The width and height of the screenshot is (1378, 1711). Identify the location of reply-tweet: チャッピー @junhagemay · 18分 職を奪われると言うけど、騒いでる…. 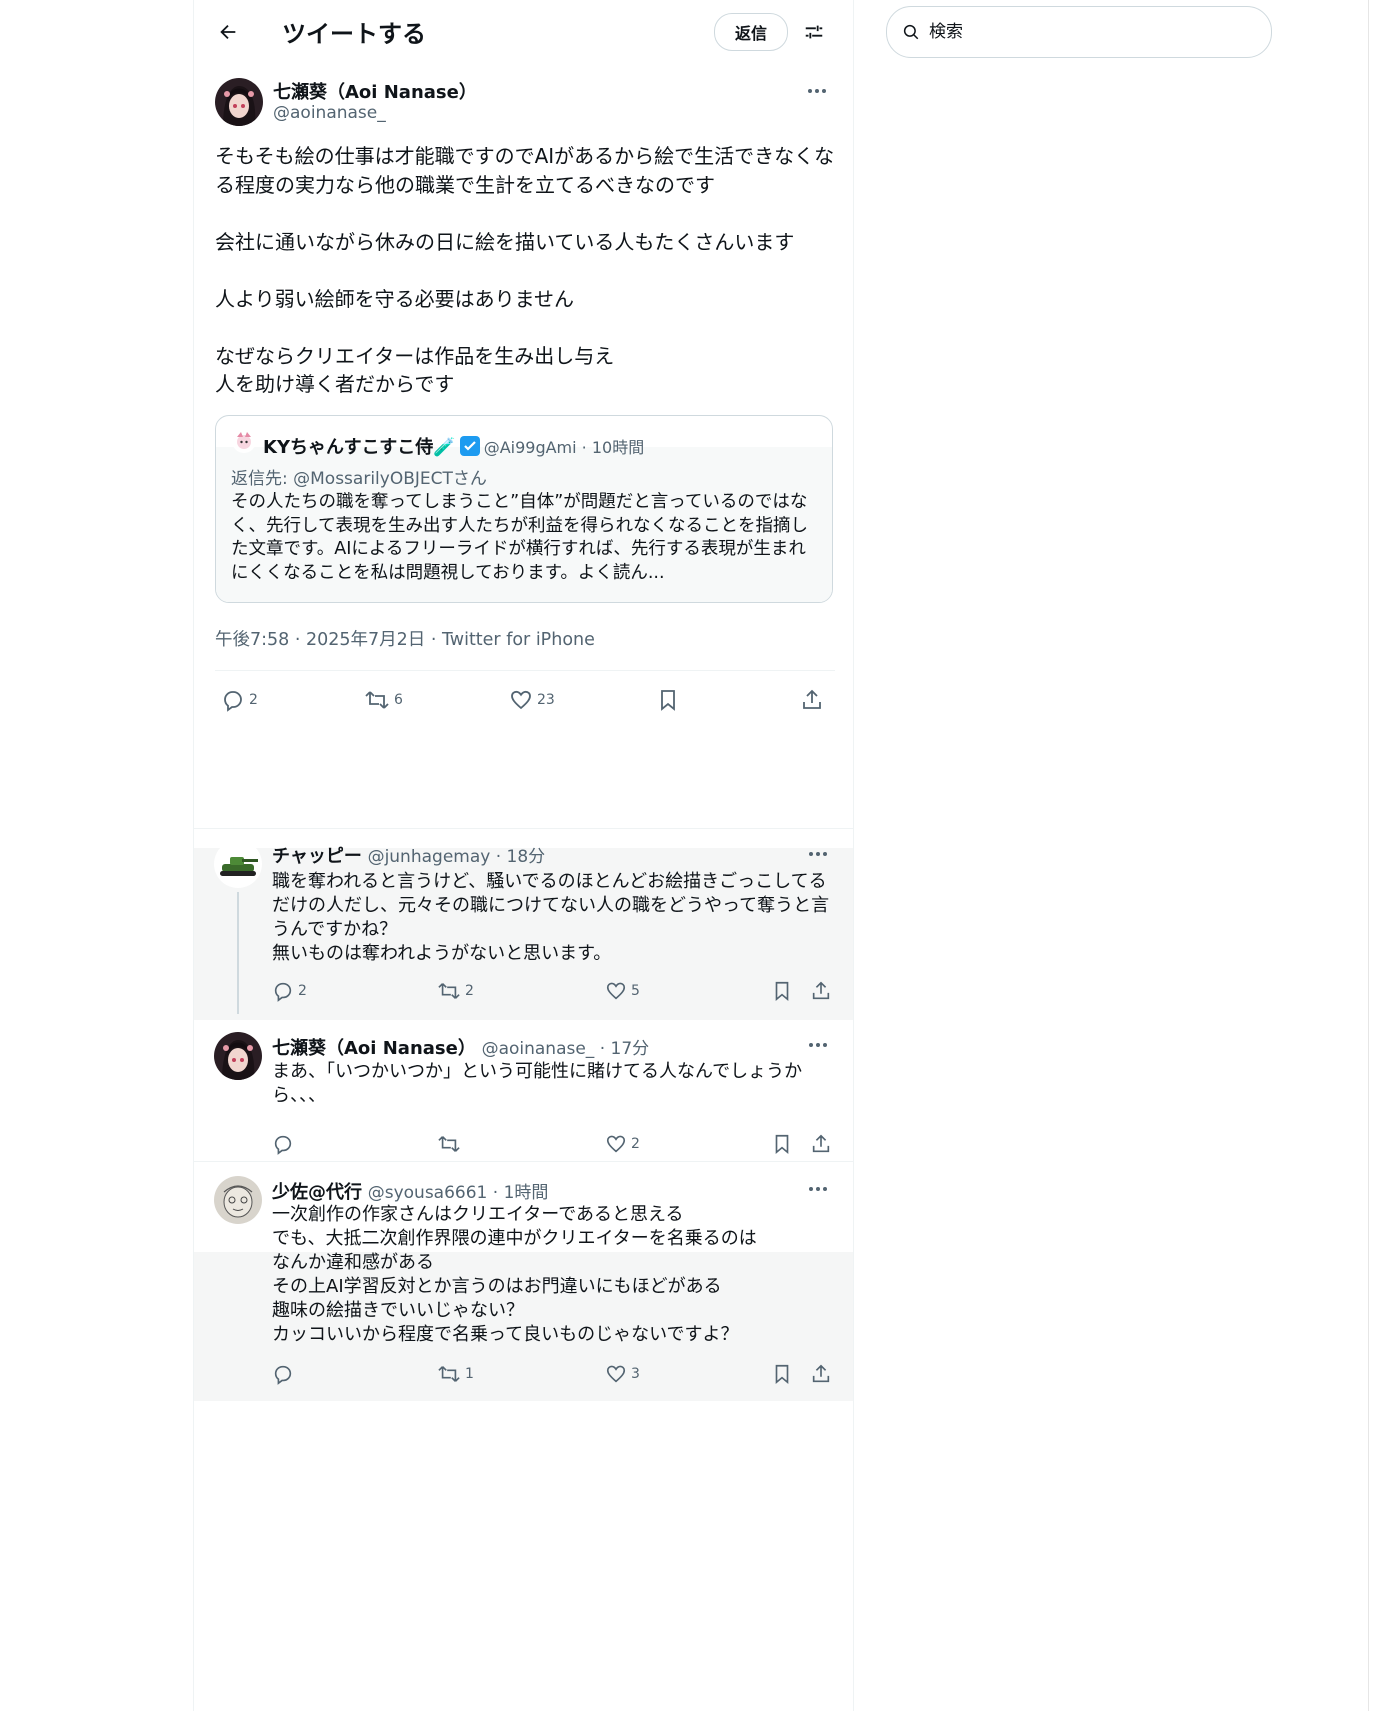
(523, 930).